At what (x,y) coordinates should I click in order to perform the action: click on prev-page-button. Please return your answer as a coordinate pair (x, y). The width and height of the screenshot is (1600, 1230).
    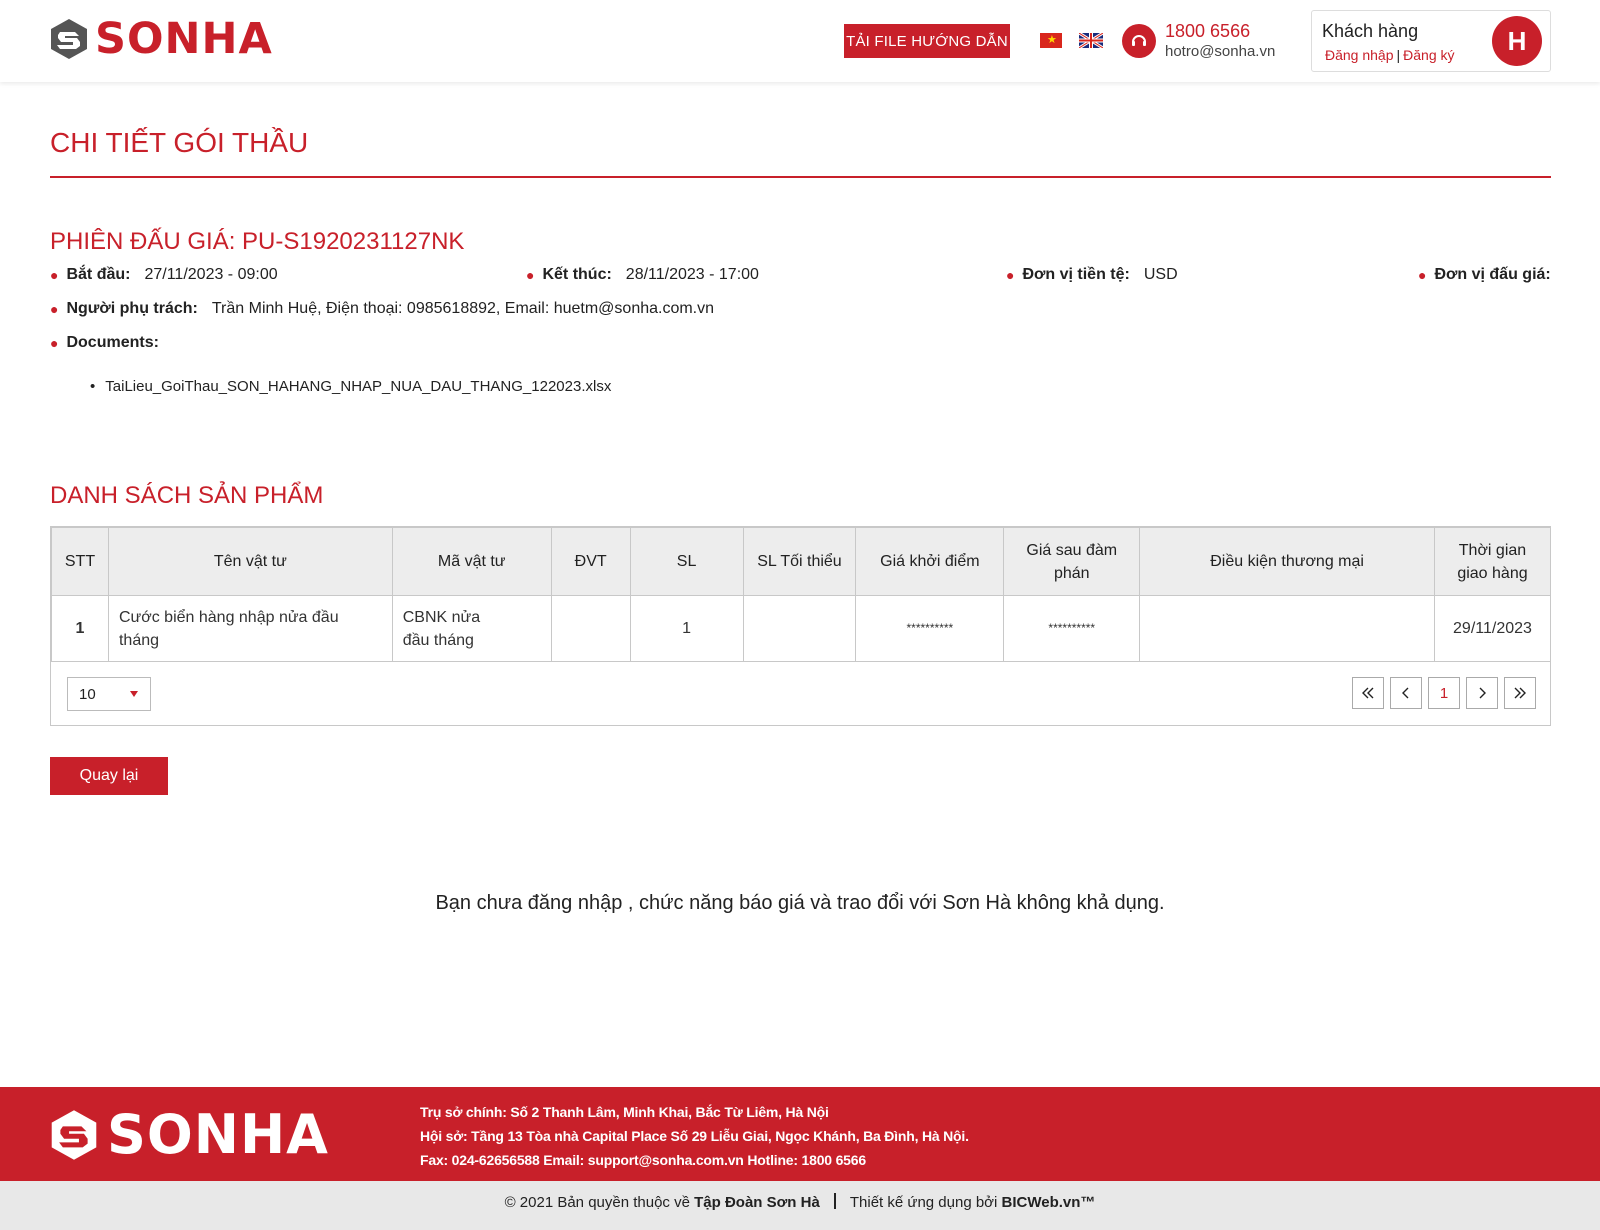
    Looking at the image, I should click on (1406, 693).